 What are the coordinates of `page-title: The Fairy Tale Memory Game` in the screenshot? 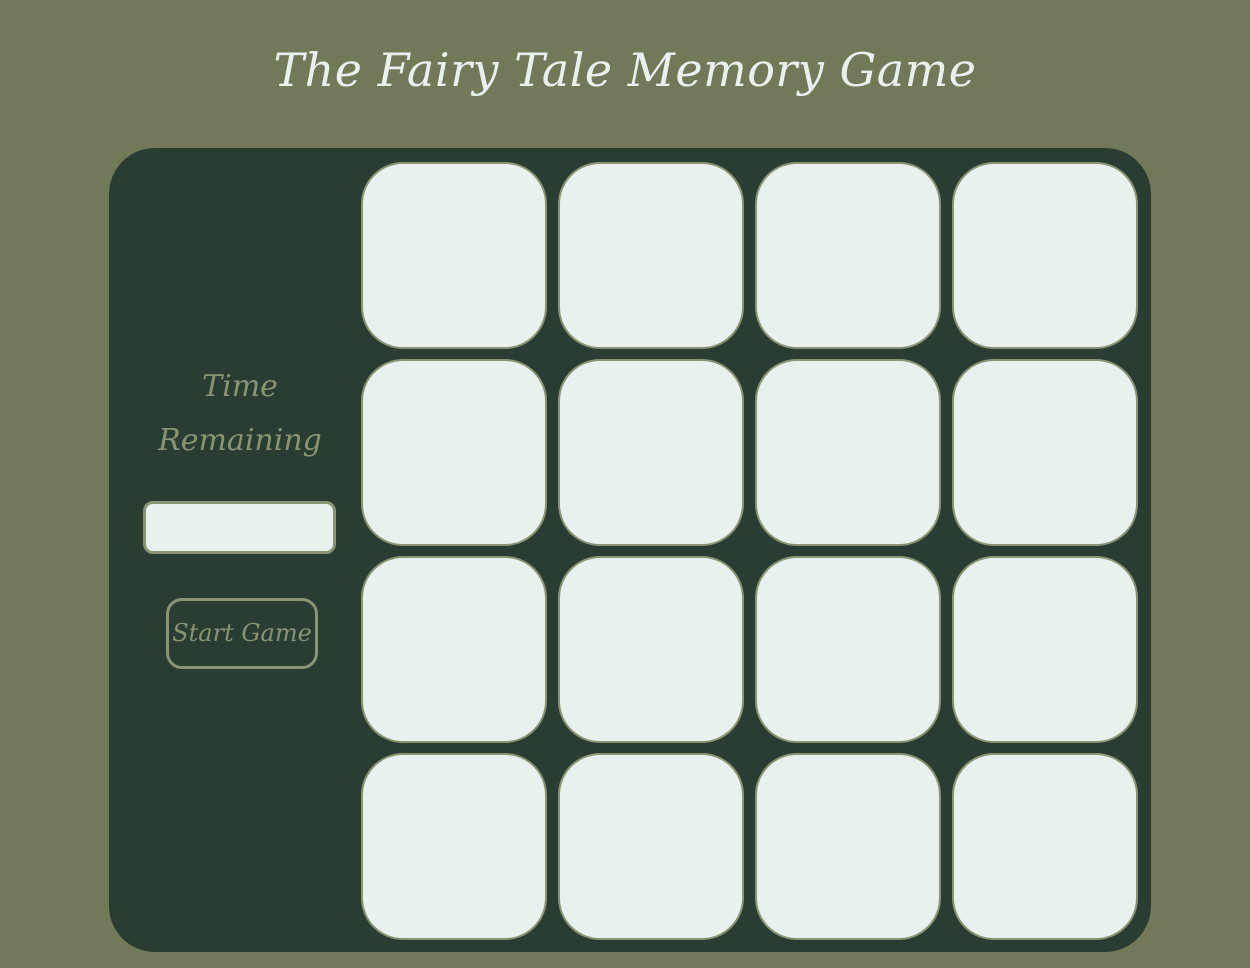 It's located at (625, 70).